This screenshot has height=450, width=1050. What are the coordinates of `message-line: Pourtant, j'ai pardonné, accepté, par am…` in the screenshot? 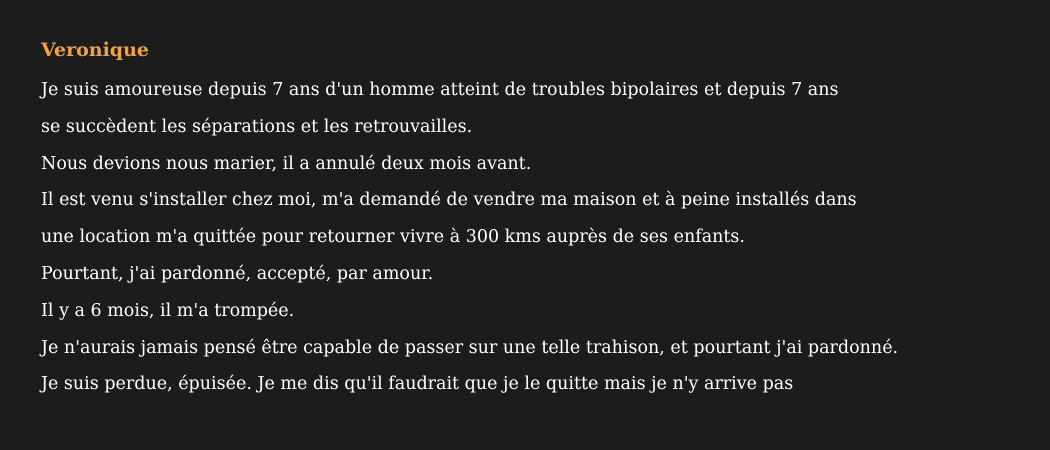 It's located at (237, 273).